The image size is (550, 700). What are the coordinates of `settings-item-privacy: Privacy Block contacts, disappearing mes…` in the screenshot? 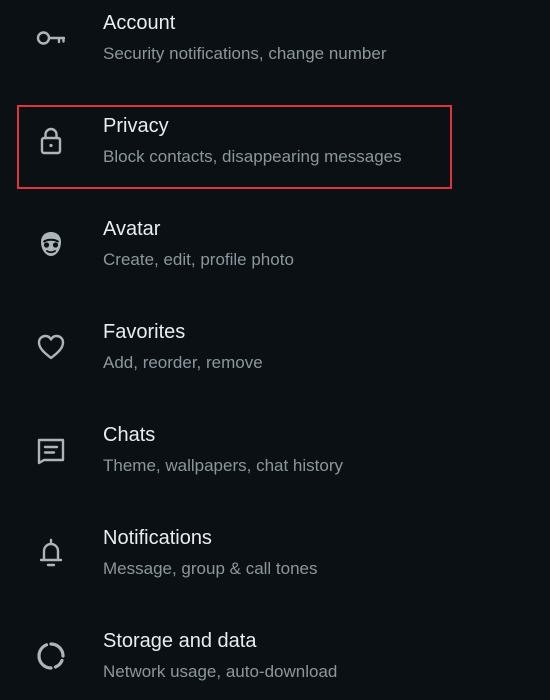 It's located at (275, 154).